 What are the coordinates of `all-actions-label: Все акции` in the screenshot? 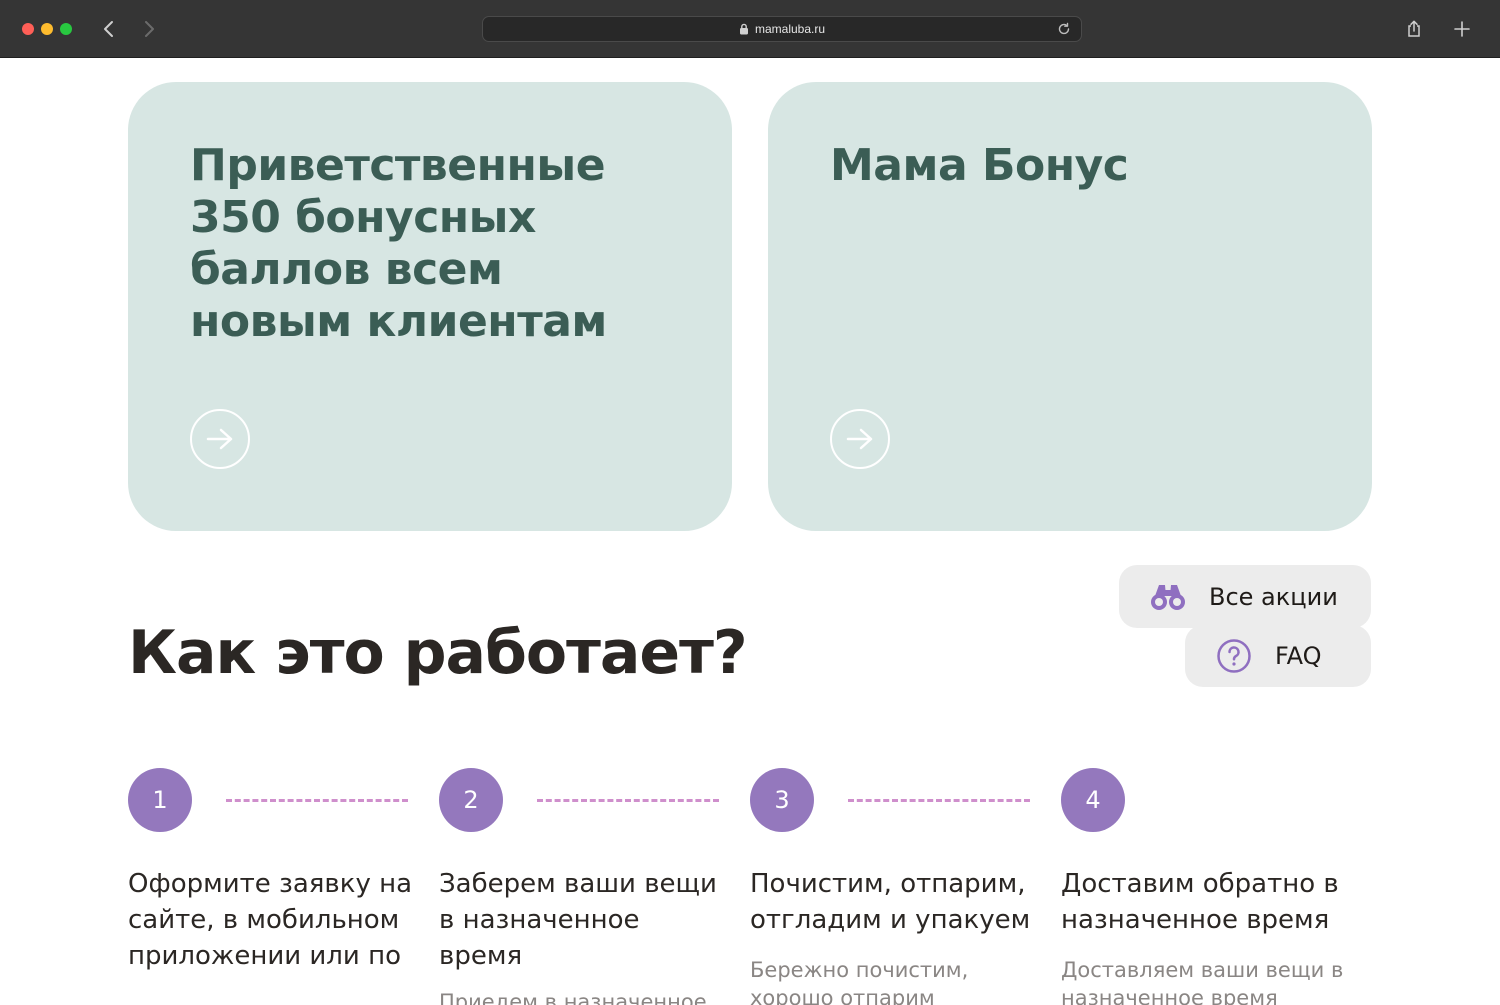 It's located at (1273, 596).